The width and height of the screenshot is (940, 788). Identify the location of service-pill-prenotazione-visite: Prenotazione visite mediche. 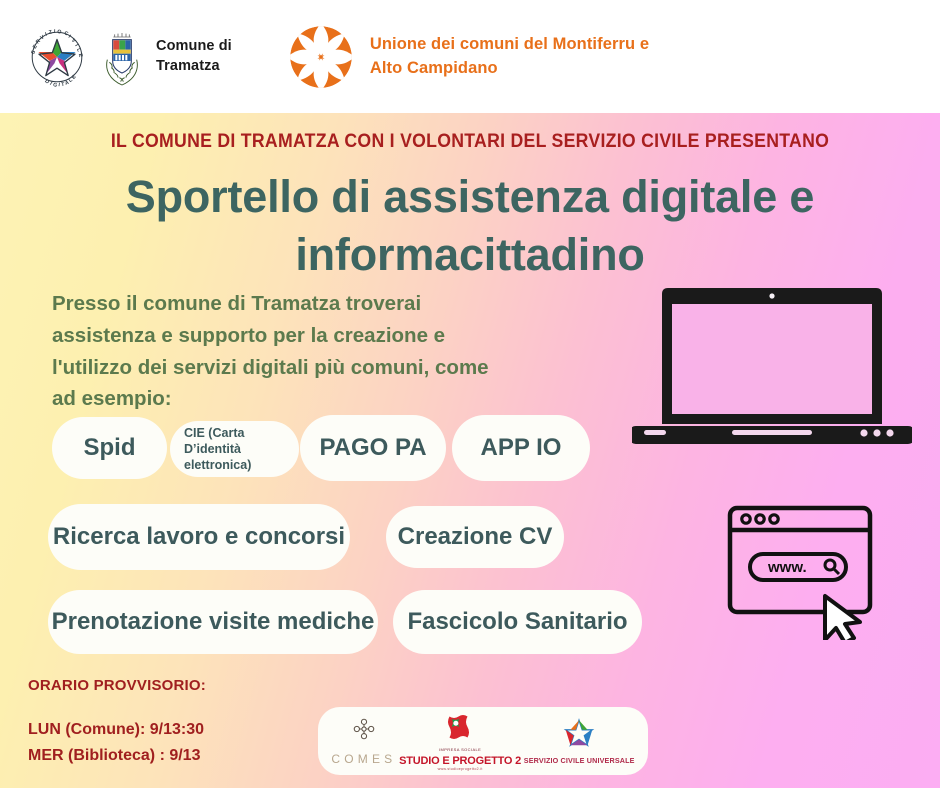
(213, 622).